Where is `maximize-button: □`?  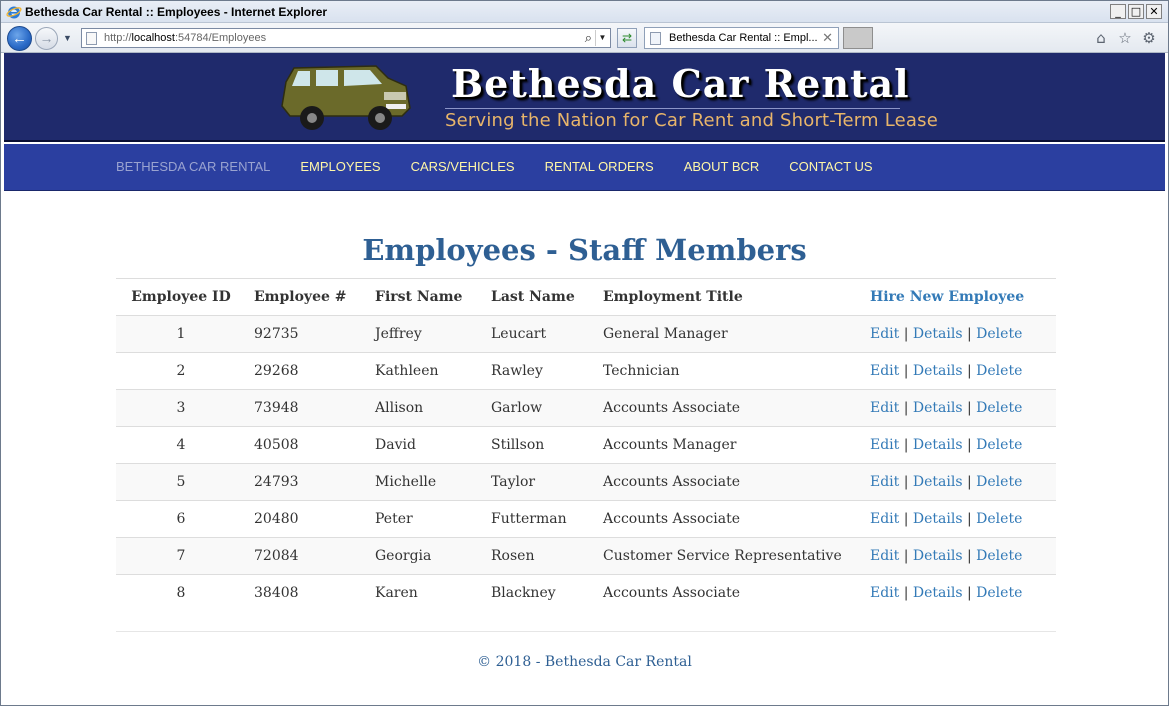
maximize-button: □ is located at coordinates (1136, 11).